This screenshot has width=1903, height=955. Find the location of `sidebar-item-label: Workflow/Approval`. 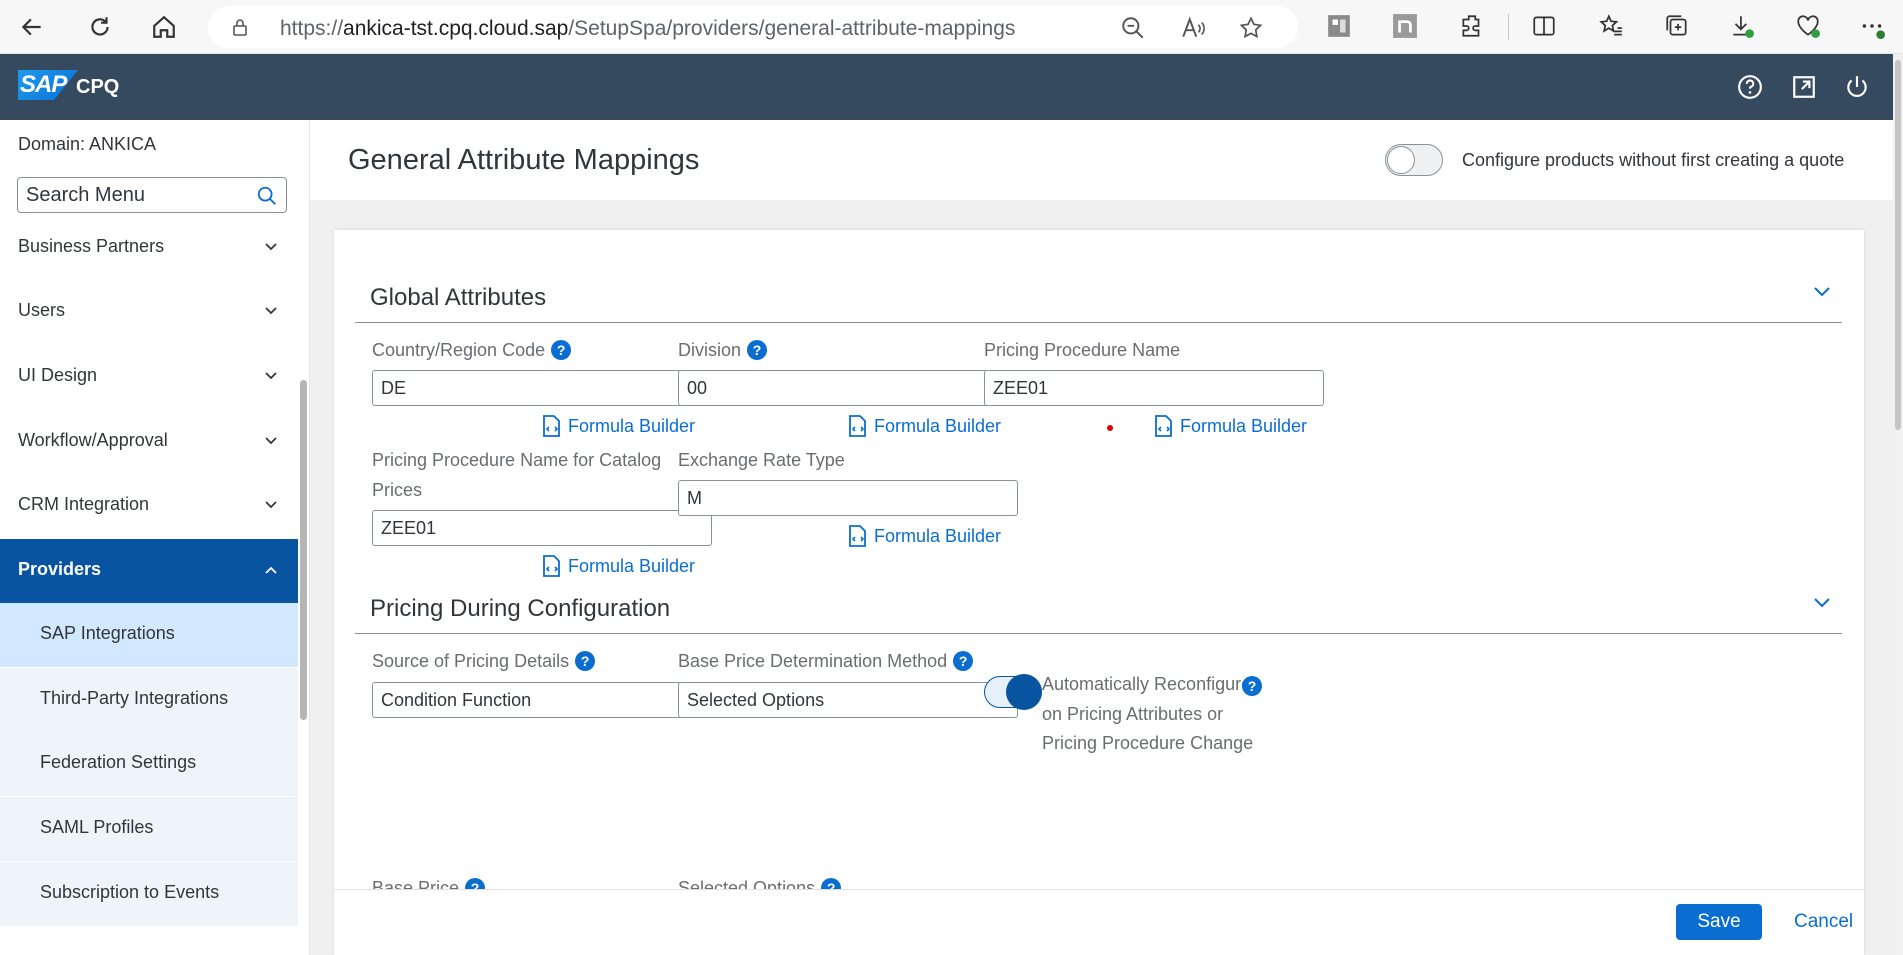

sidebar-item-label: Workflow/Approval is located at coordinates (93, 440).